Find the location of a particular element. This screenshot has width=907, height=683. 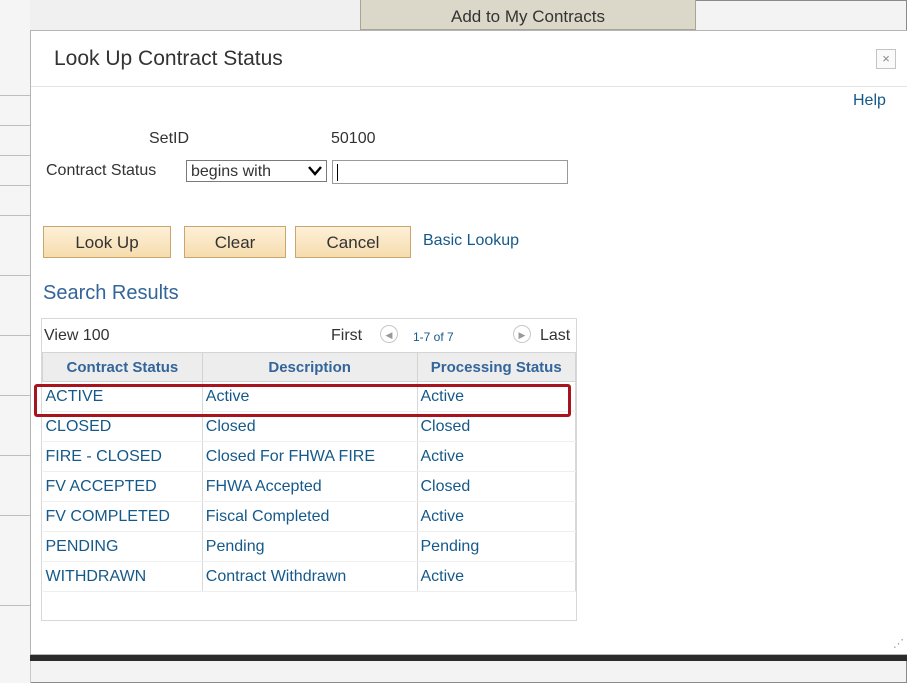

resize-grip-icon: ⋰ is located at coordinates (898, 643).